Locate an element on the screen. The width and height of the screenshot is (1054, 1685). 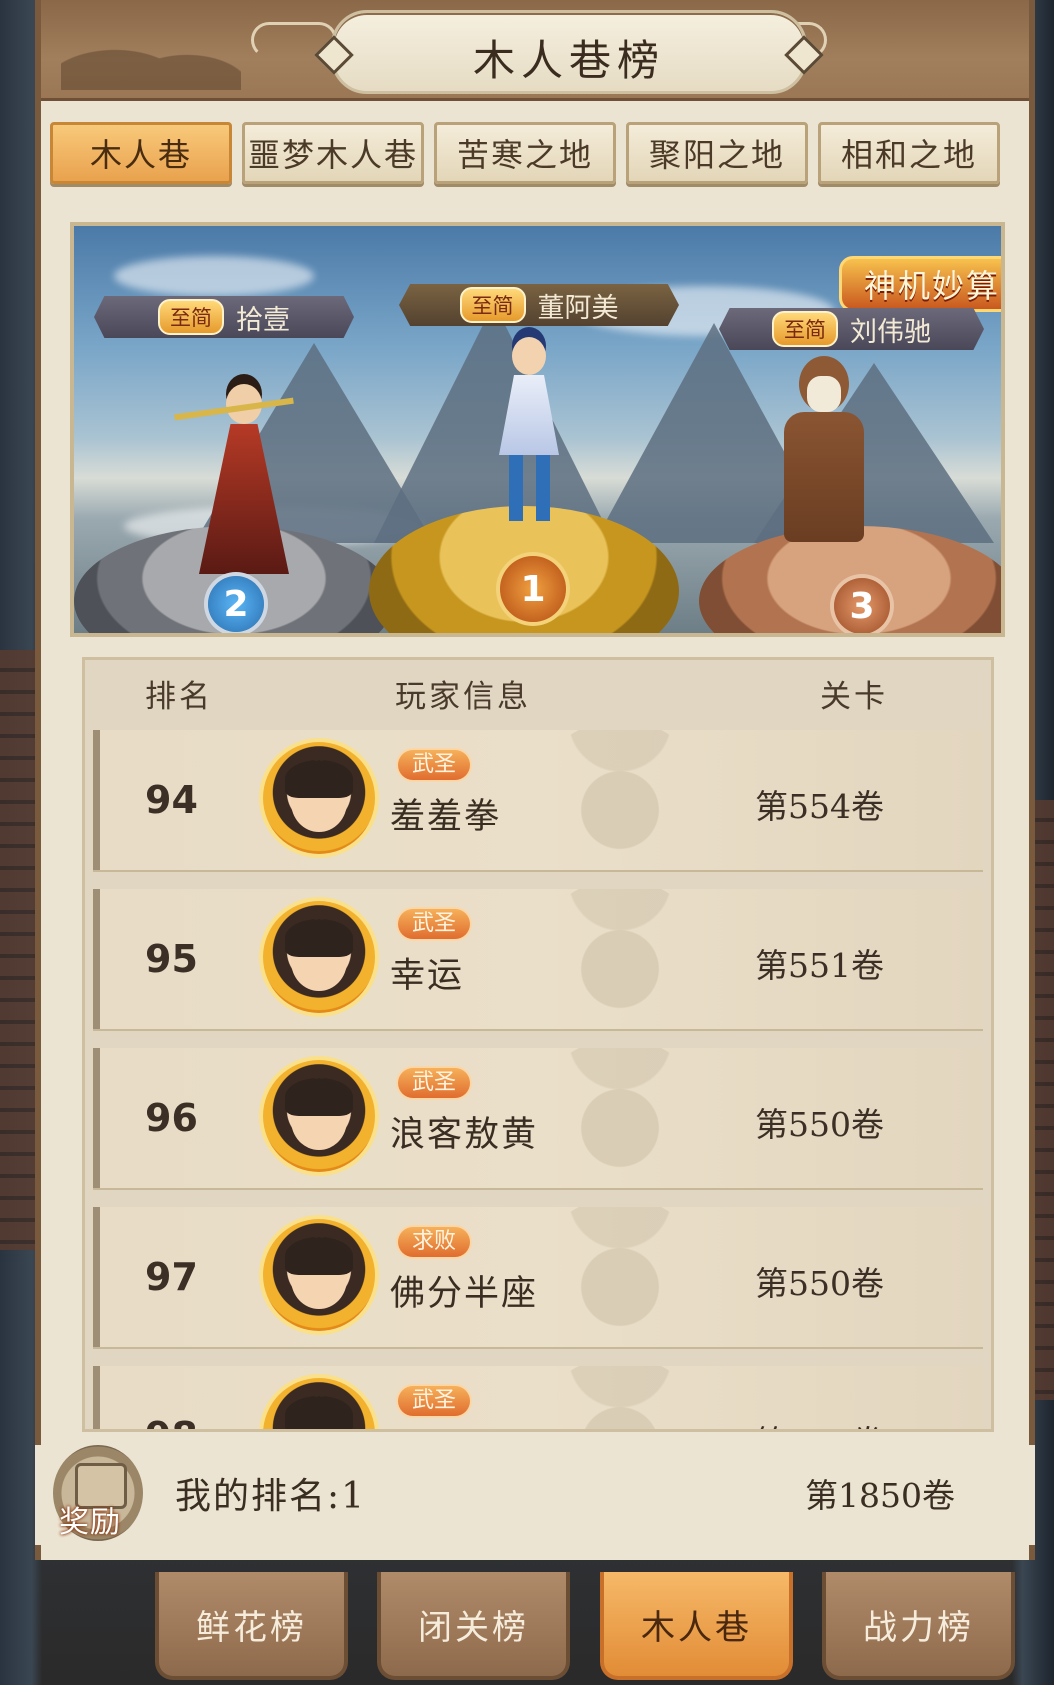
column-header-player-info: 玩家信息 is located at coordinates (463, 696).